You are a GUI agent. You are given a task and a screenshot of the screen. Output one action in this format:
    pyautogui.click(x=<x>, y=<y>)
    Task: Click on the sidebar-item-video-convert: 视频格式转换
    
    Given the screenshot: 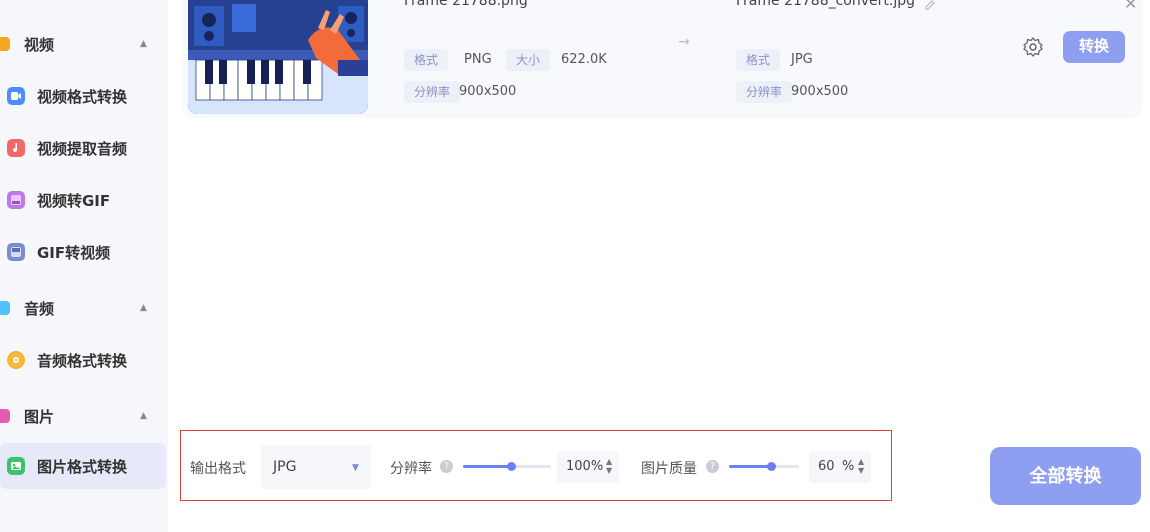 What is the action you would take?
    pyautogui.click(x=83, y=96)
    